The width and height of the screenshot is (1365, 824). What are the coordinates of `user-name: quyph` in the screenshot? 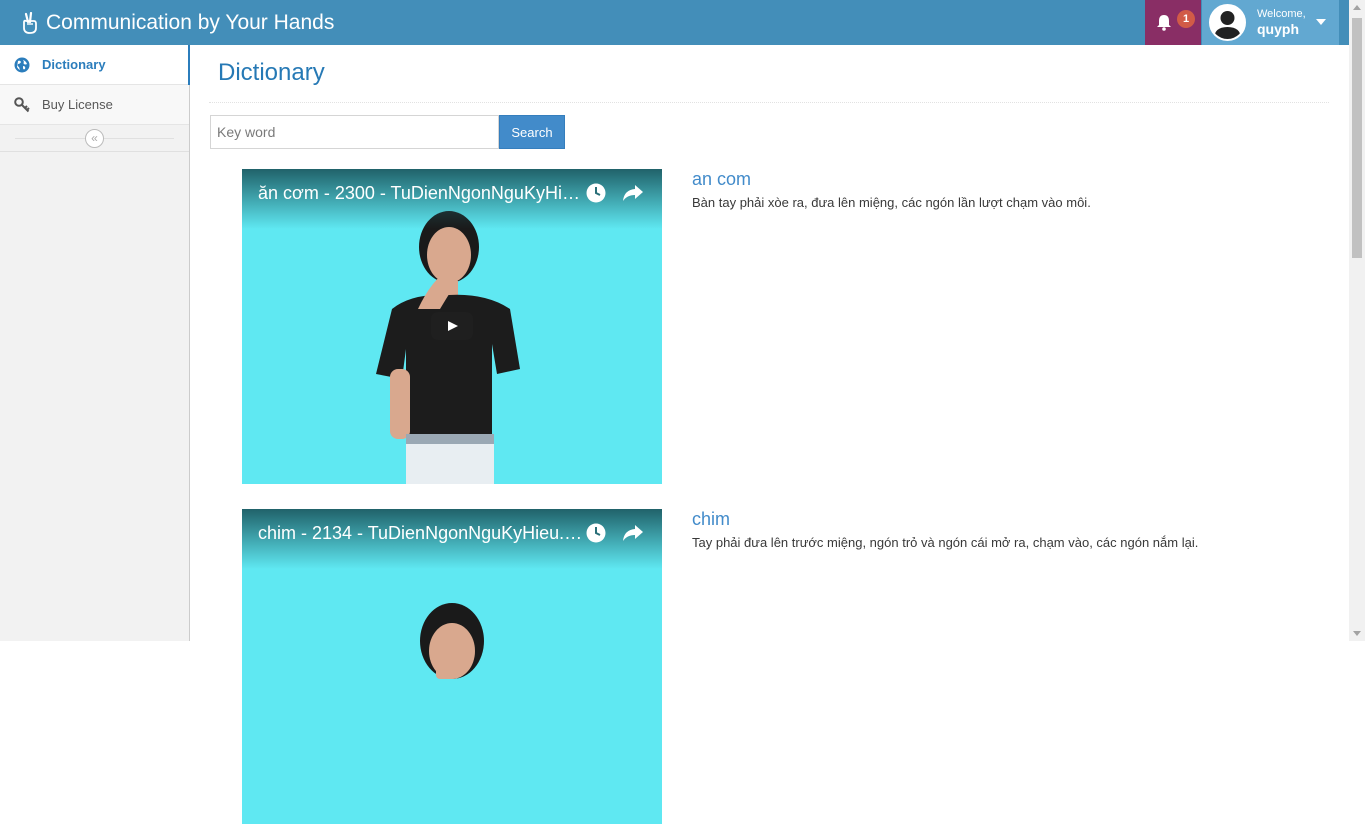 It's located at (1278, 29).